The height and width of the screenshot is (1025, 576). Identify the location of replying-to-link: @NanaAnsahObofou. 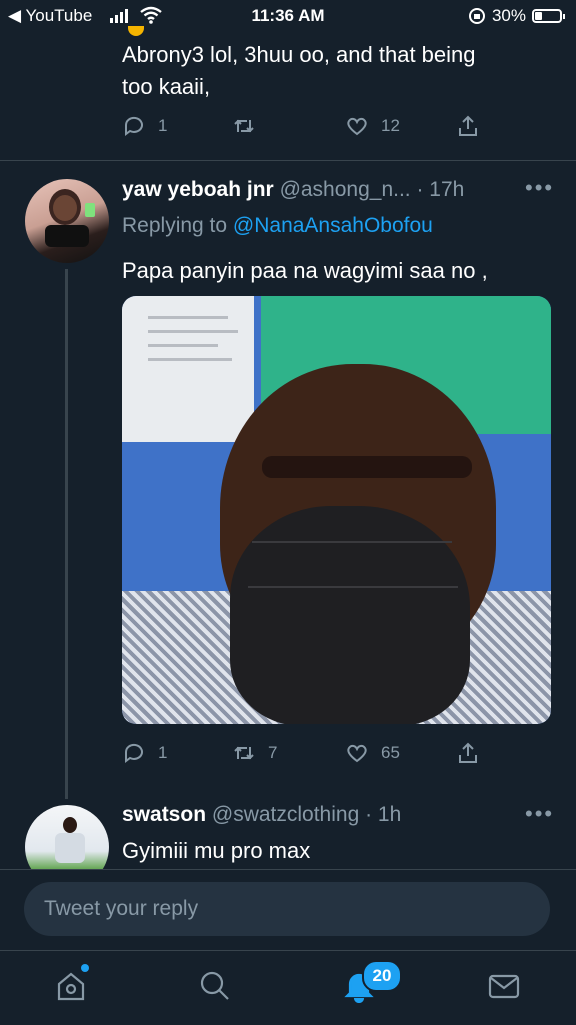
(333, 225).